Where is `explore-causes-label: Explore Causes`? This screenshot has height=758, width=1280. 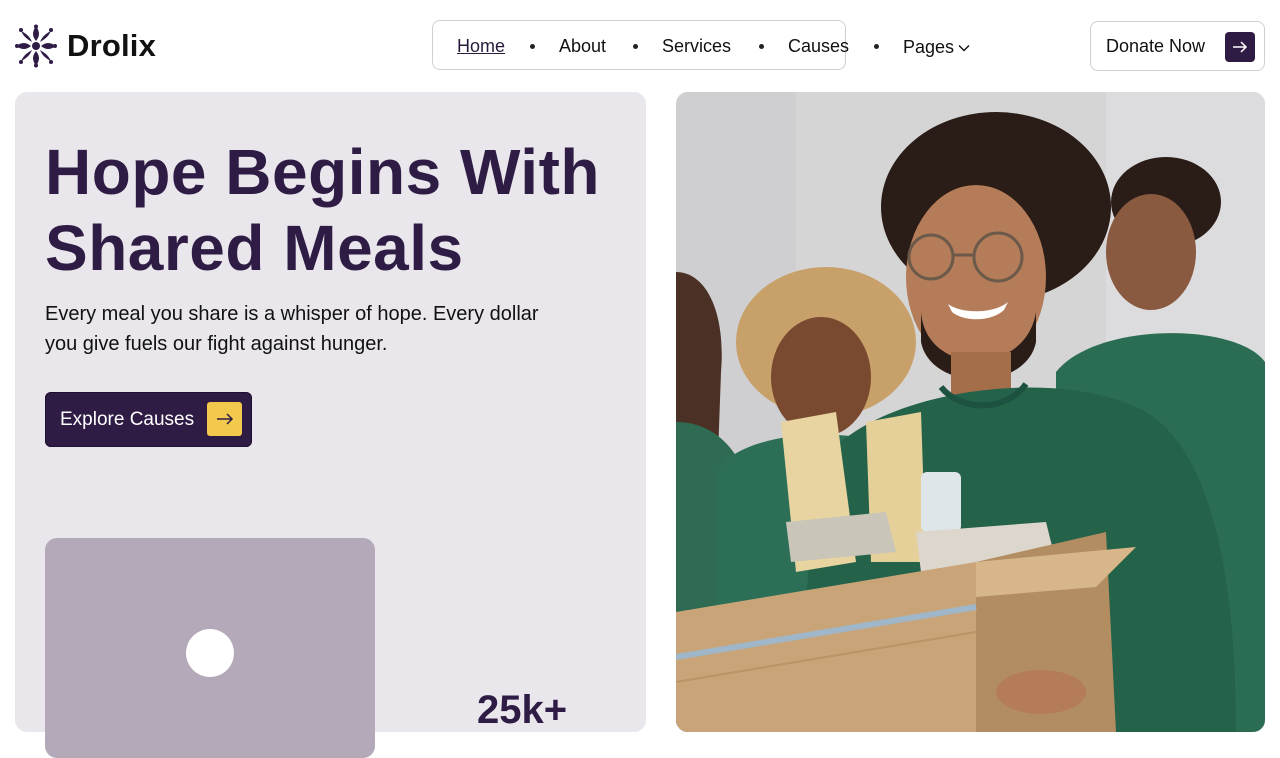
explore-causes-label: Explore Causes is located at coordinates (127, 419).